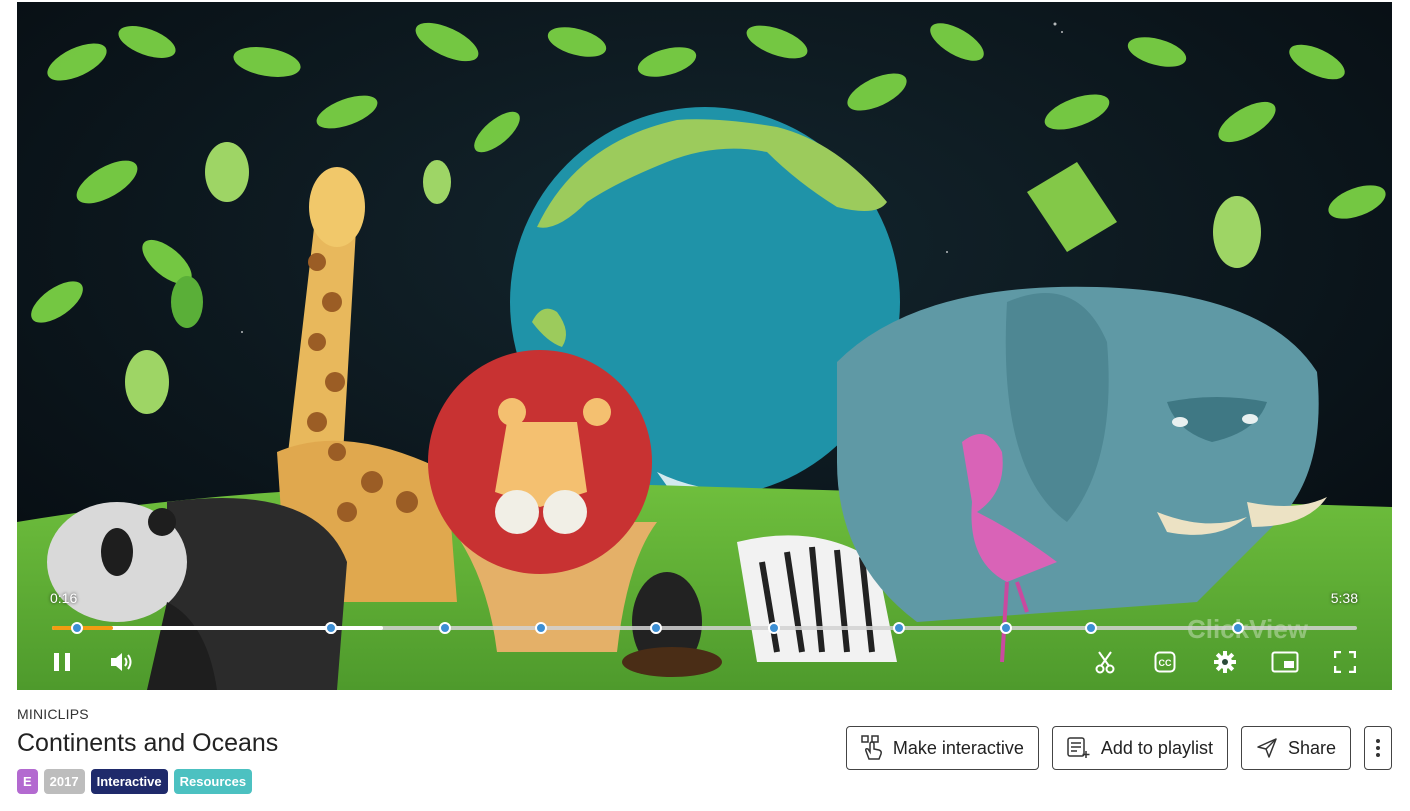 This screenshot has height=811, width=1410. What do you see at coordinates (148, 743) in the screenshot?
I see `video-title: Continents and Oceans` at bounding box center [148, 743].